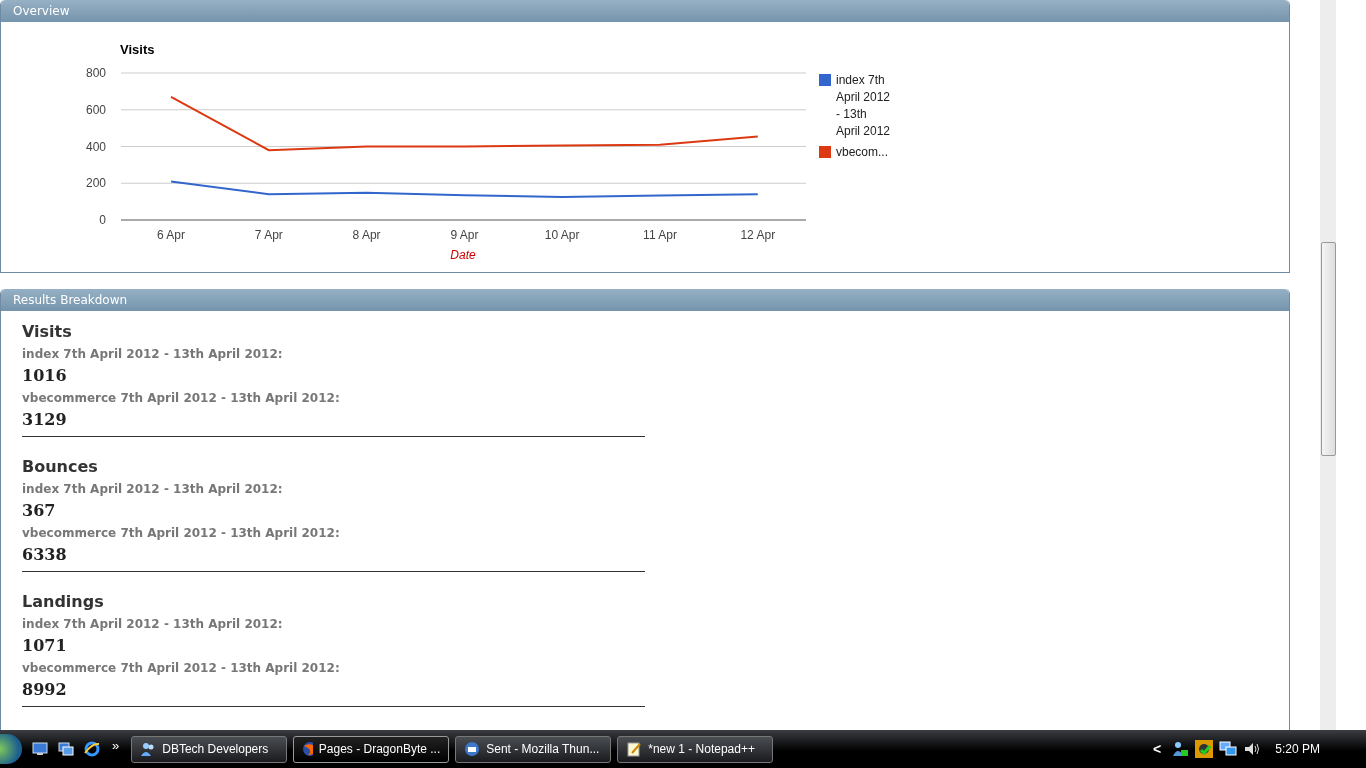 The height and width of the screenshot is (768, 1366). Describe the element at coordinates (47, 332) in the screenshot. I see `section-title: Visits` at that location.